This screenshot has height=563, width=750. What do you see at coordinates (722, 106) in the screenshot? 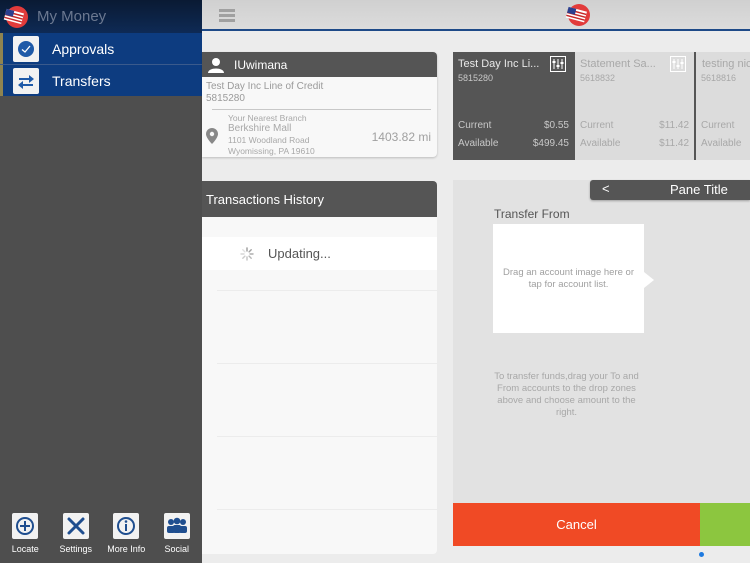
I see `account-tile: testing nic 5618816 Current Available` at bounding box center [722, 106].